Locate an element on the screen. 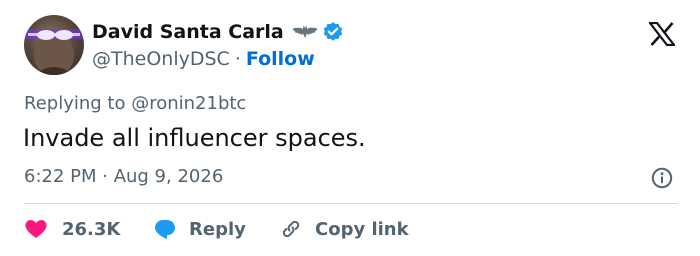 This screenshot has width=700, height=256. tweet-text: Invade all influencer spaces. is located at coordinates (194, 138).